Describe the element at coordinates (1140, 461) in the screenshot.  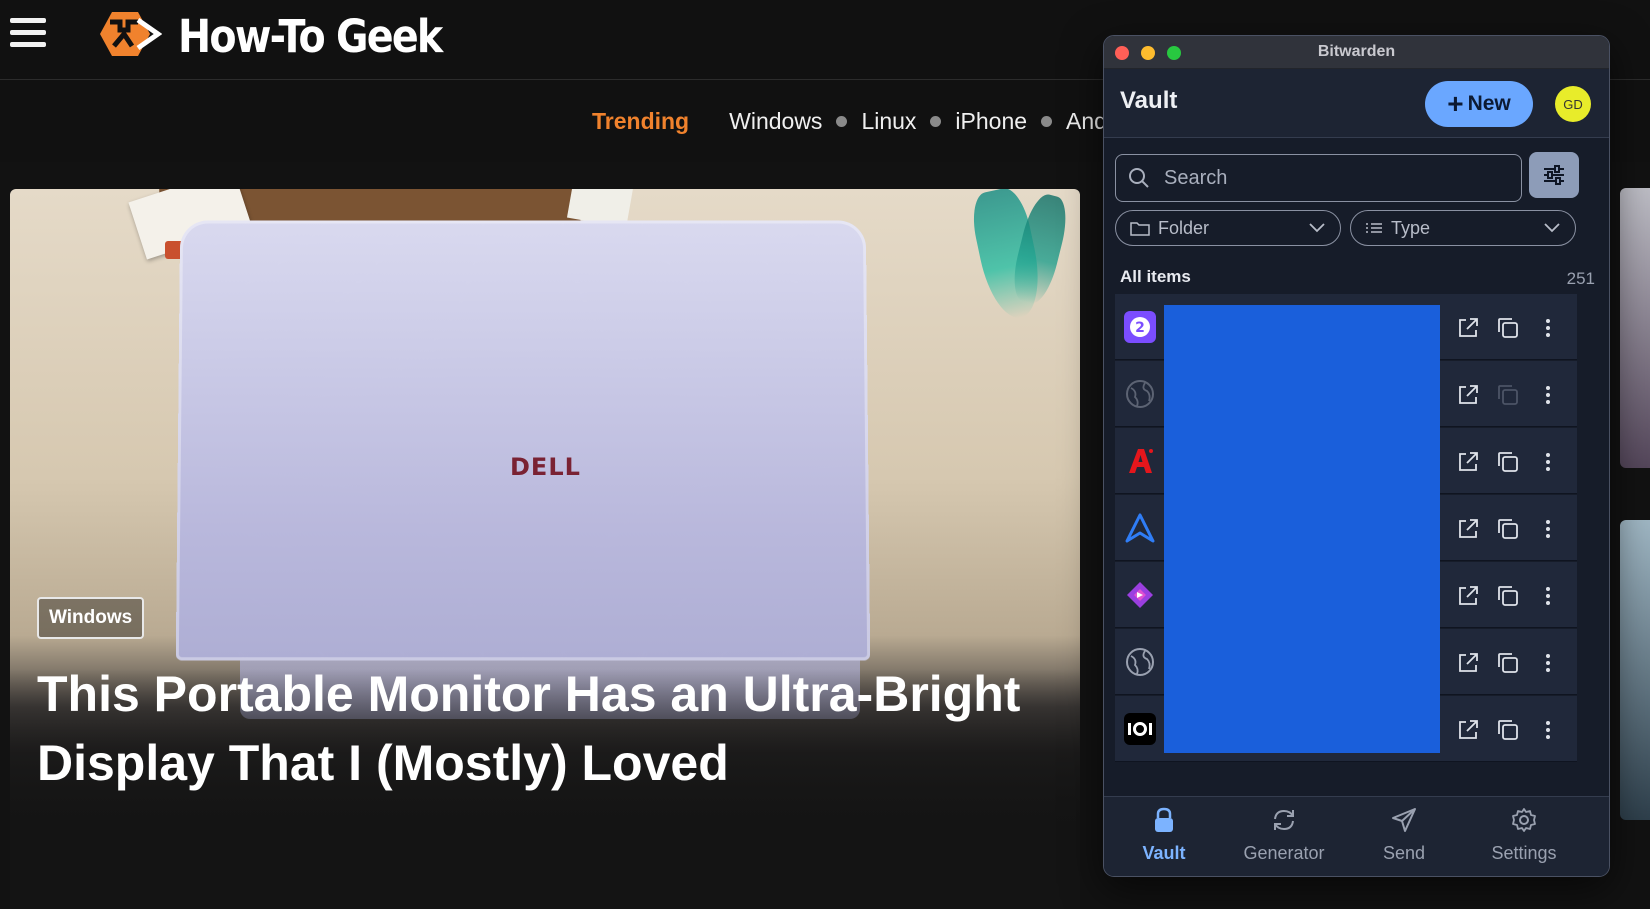
I see `red-a-app-icon` at that location.